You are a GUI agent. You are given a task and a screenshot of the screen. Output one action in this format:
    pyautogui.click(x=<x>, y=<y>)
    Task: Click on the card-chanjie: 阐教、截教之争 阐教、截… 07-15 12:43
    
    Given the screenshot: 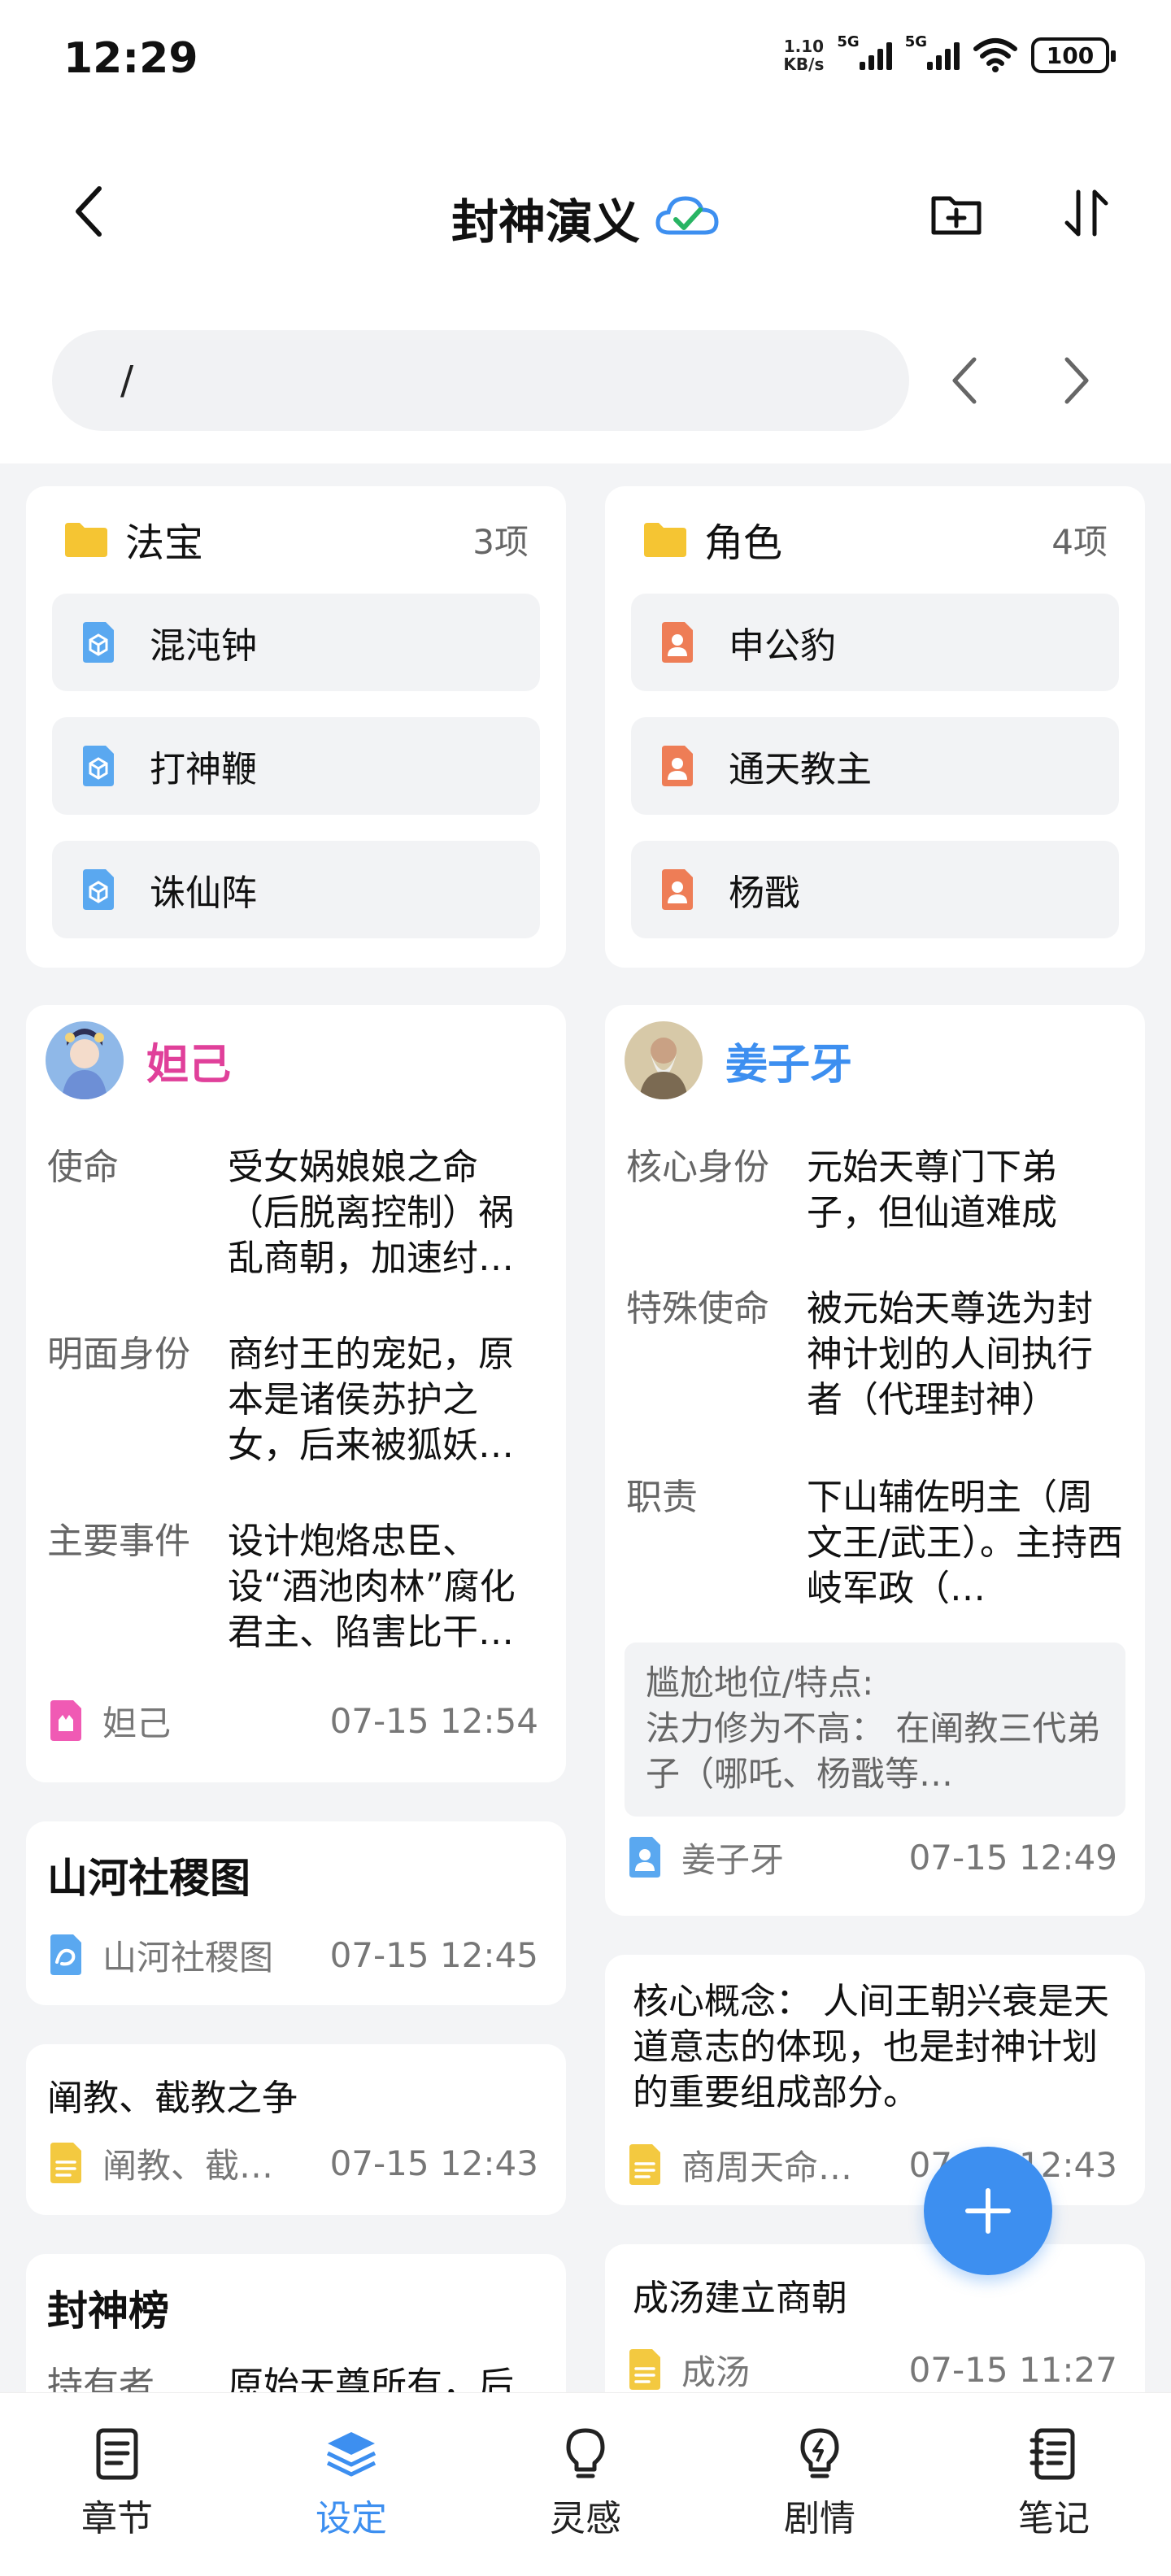 What is the action you would take?
    pyautogui.click(x=296, y=2130)
    